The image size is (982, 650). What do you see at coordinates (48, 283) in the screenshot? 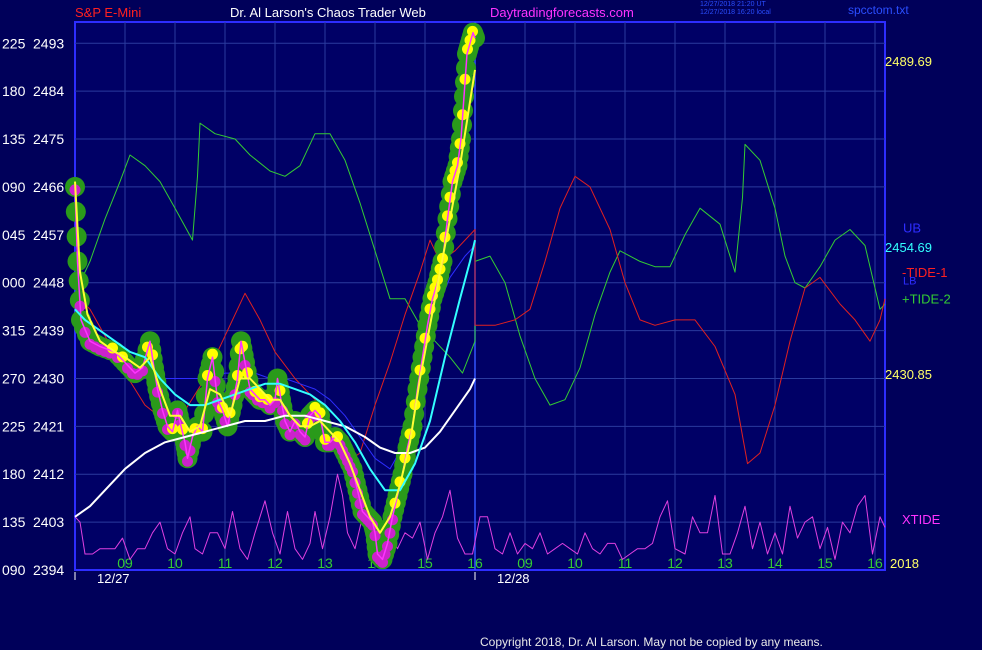
I see `y-tick-price: 2448` at bounding box center [48, 283].